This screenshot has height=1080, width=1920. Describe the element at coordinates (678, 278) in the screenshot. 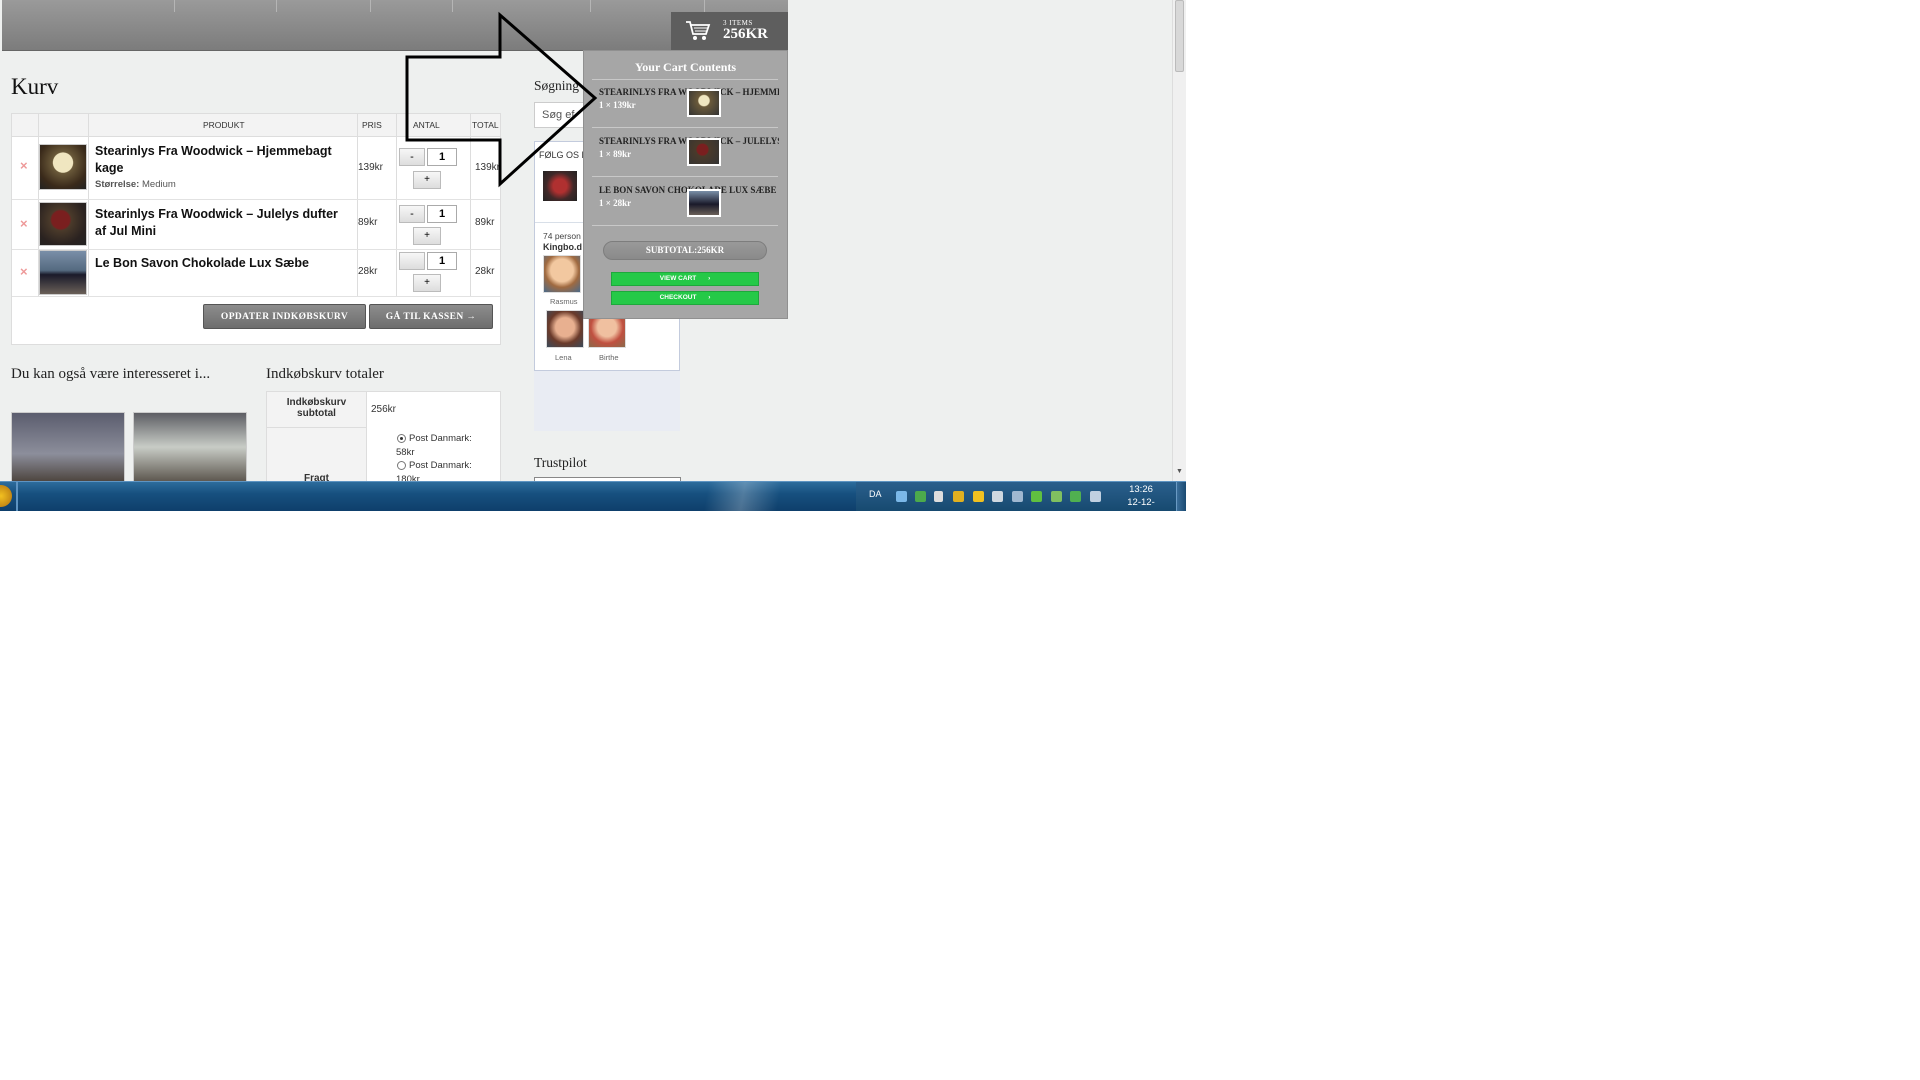

I see `view-cart-label: VIEW CART` at that location.